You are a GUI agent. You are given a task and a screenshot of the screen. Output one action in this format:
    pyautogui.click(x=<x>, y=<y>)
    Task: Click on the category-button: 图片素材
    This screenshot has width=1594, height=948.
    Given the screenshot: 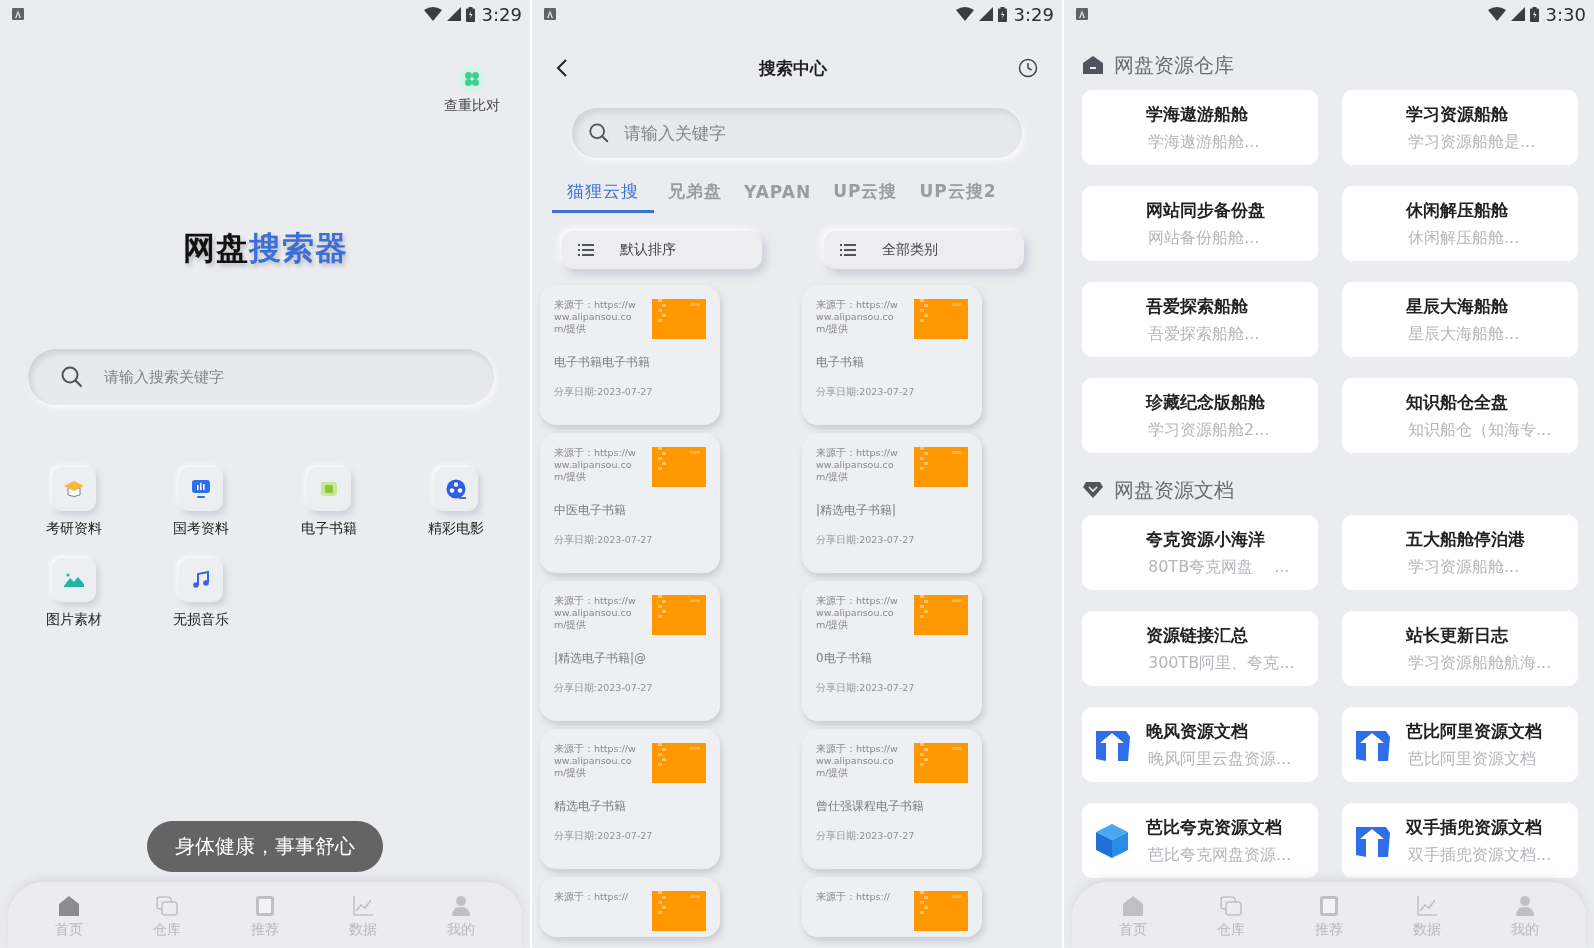 What is the action you would take?
    pyautogui.click(x=74, y=593)
    